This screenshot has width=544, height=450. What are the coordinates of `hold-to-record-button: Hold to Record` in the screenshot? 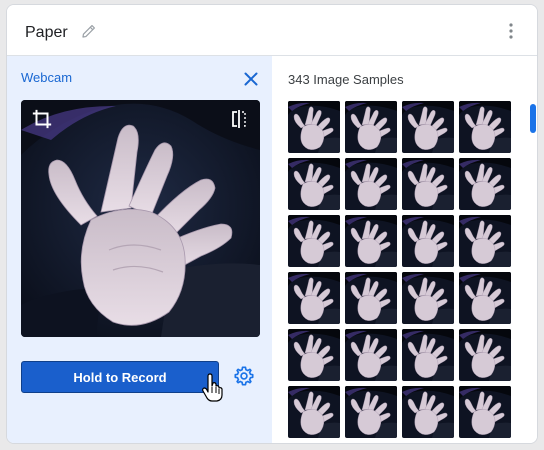 It's located at (120, 377).